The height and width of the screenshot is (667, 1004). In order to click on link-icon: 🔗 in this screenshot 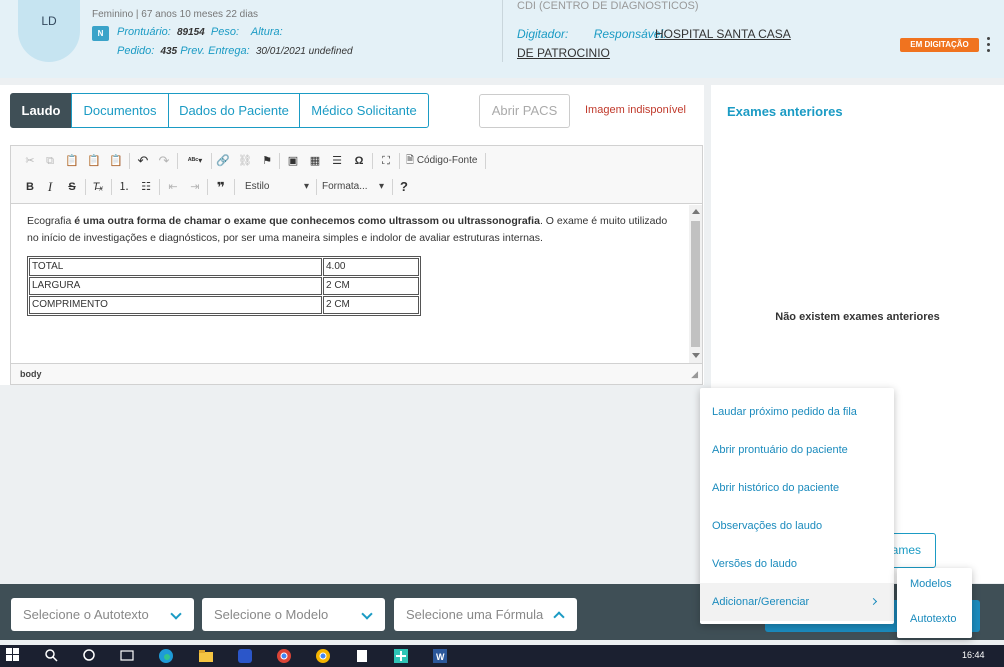, I will do `click(223, 161)`.